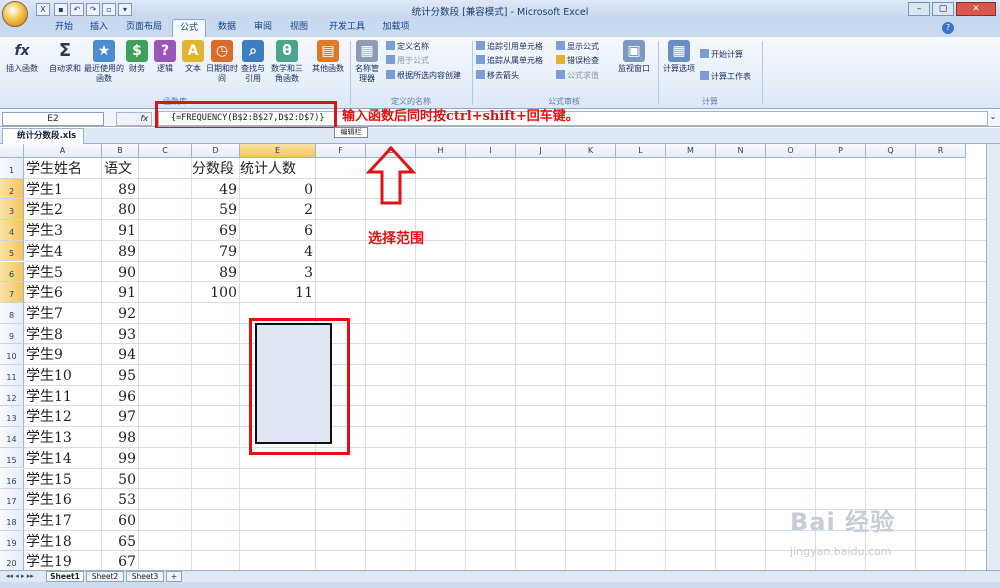  What do you see at coordinates (120, 376) in the screenshot?
I see `cell-b11: 95` at bounding box center [120, 376].